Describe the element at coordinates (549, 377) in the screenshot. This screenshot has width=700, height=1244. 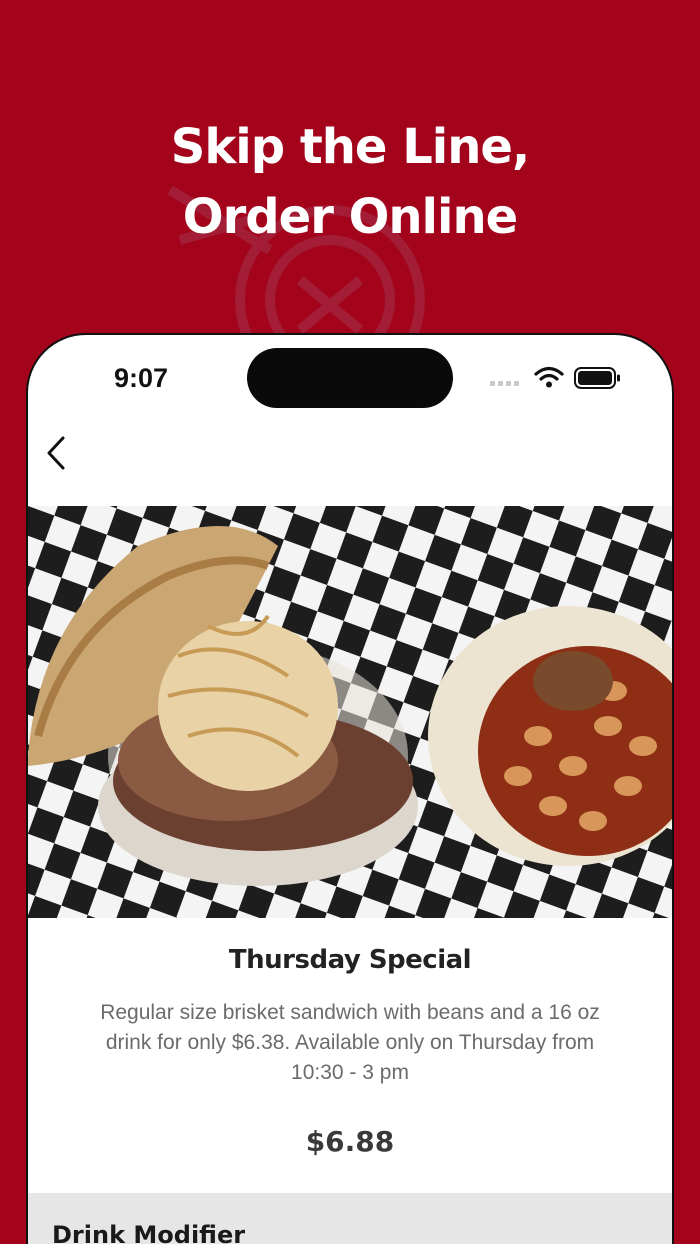
I see `wifi-icon` at that location.